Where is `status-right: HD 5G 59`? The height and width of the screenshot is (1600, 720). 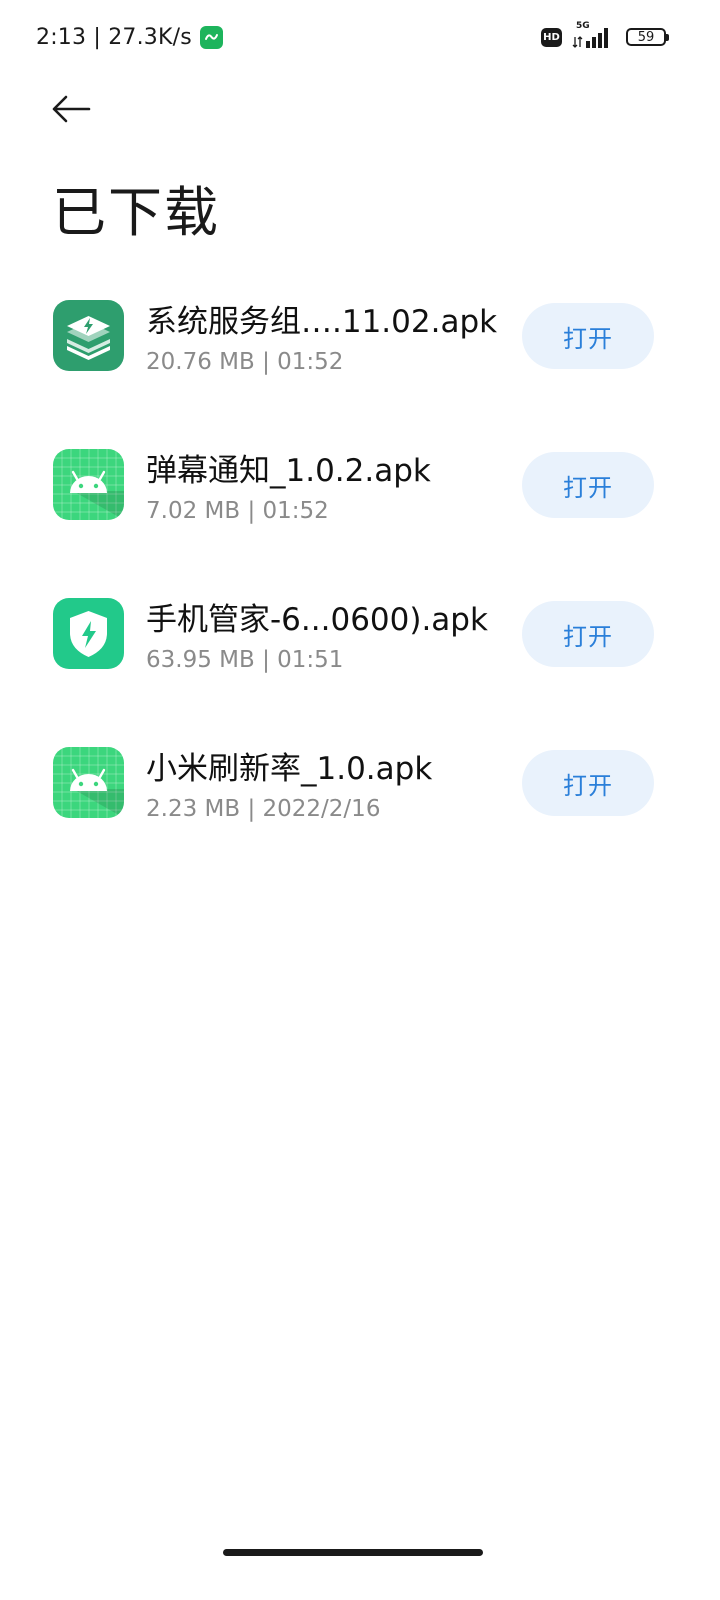
status-right: HD 5G 59 is located at coordinates (605, 36).